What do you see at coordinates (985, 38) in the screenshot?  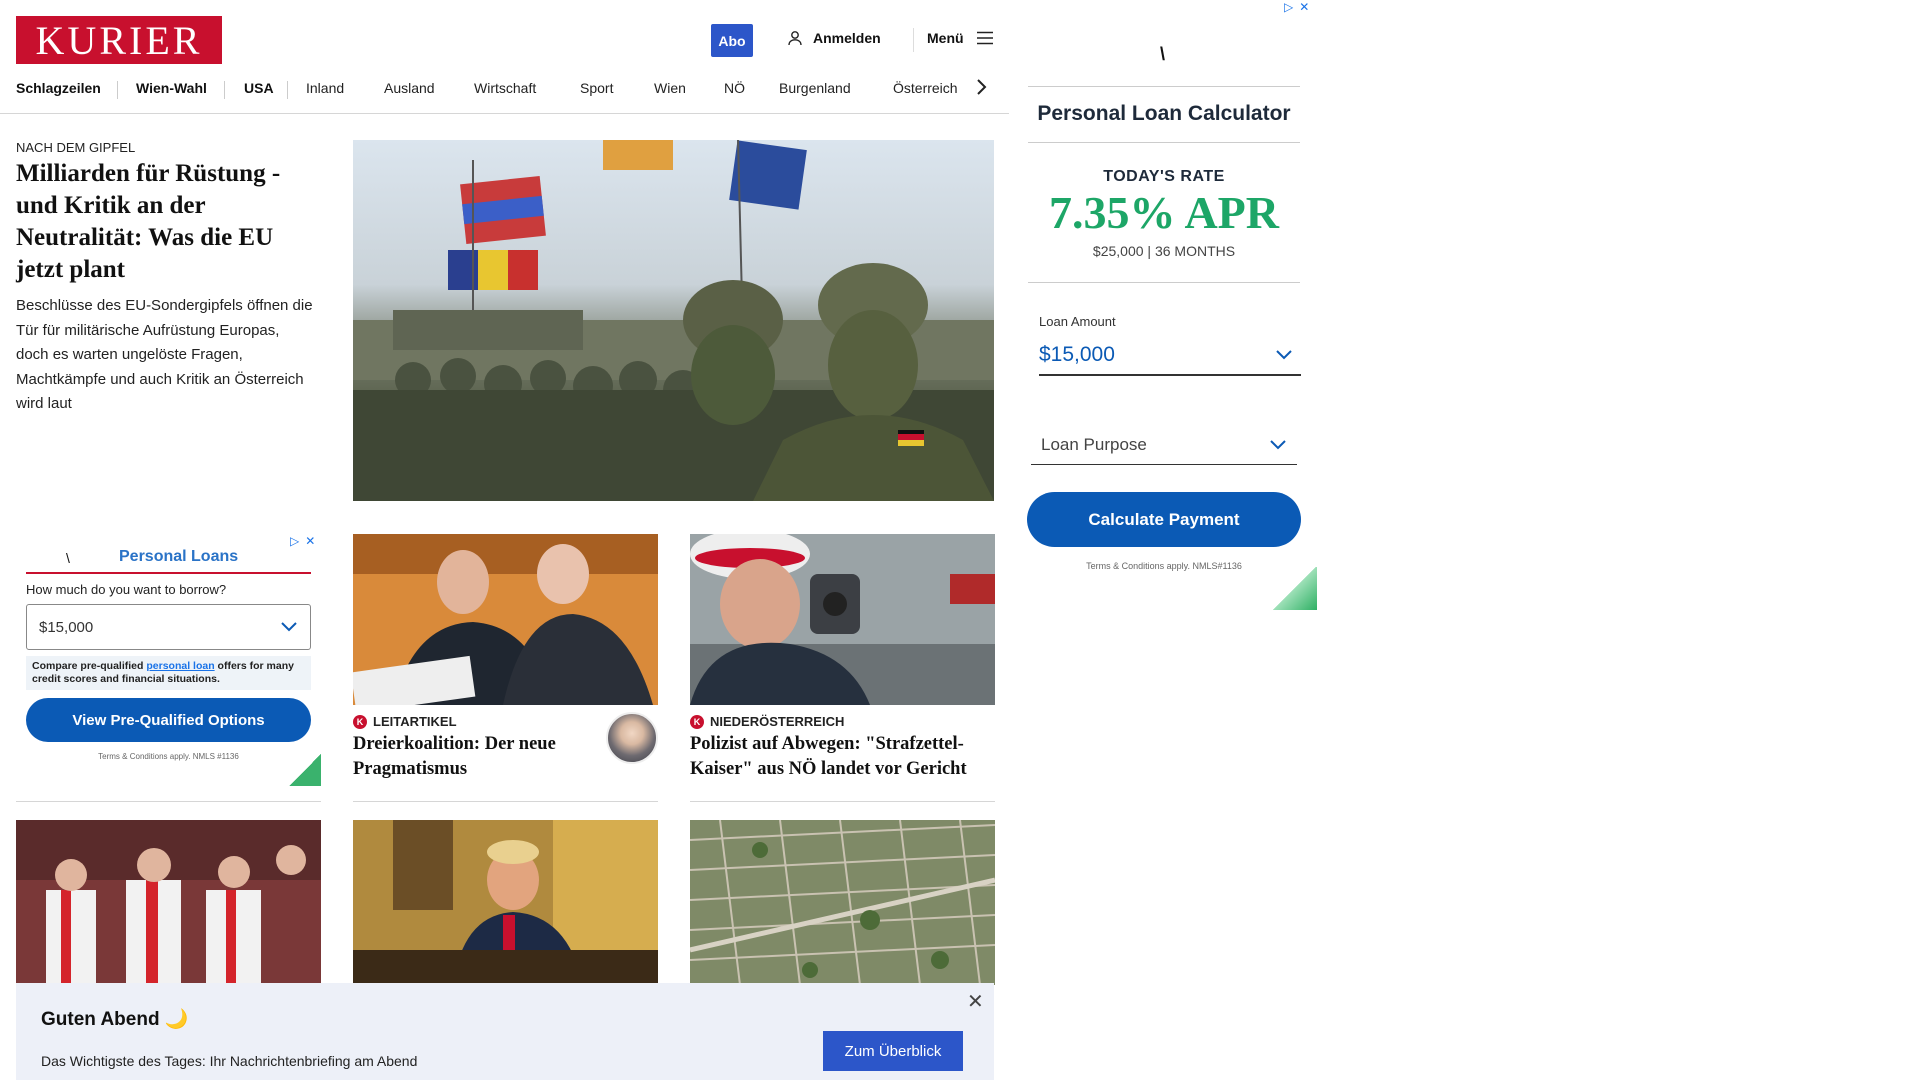 I see `hamburger-icon` at bounding box center [985, 38].